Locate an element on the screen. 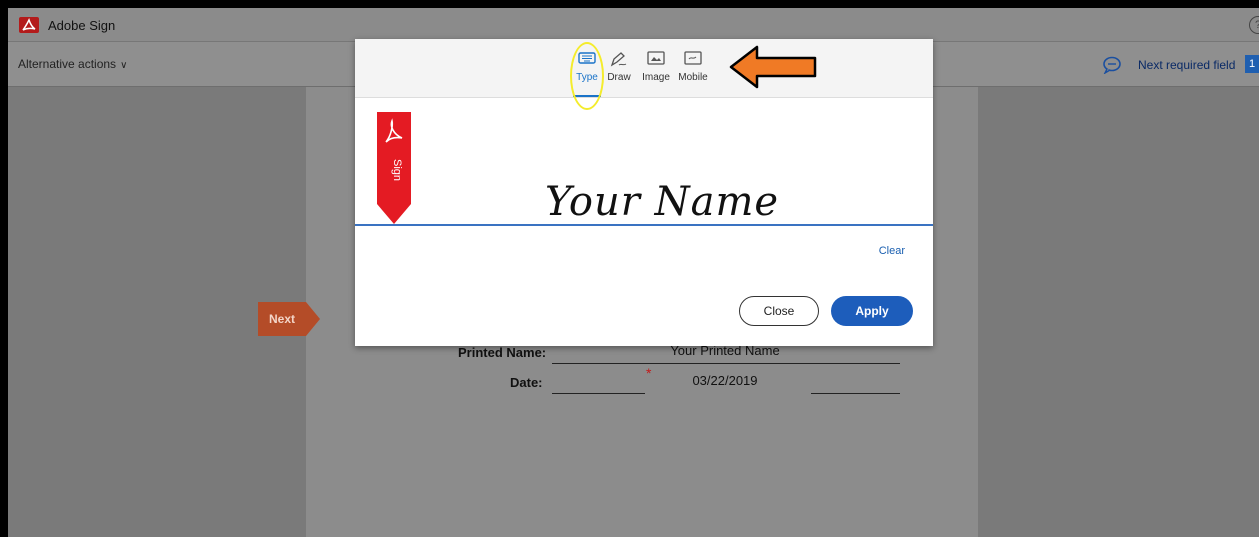 The height and width of the screenshot is (537, 1259). printed-name-underline is located at coordinates (726, 363).